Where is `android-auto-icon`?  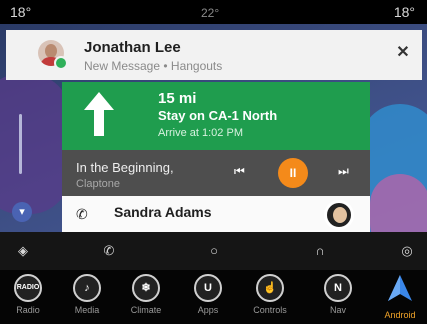
android-auto-icon is located at coordinates (400, 288).